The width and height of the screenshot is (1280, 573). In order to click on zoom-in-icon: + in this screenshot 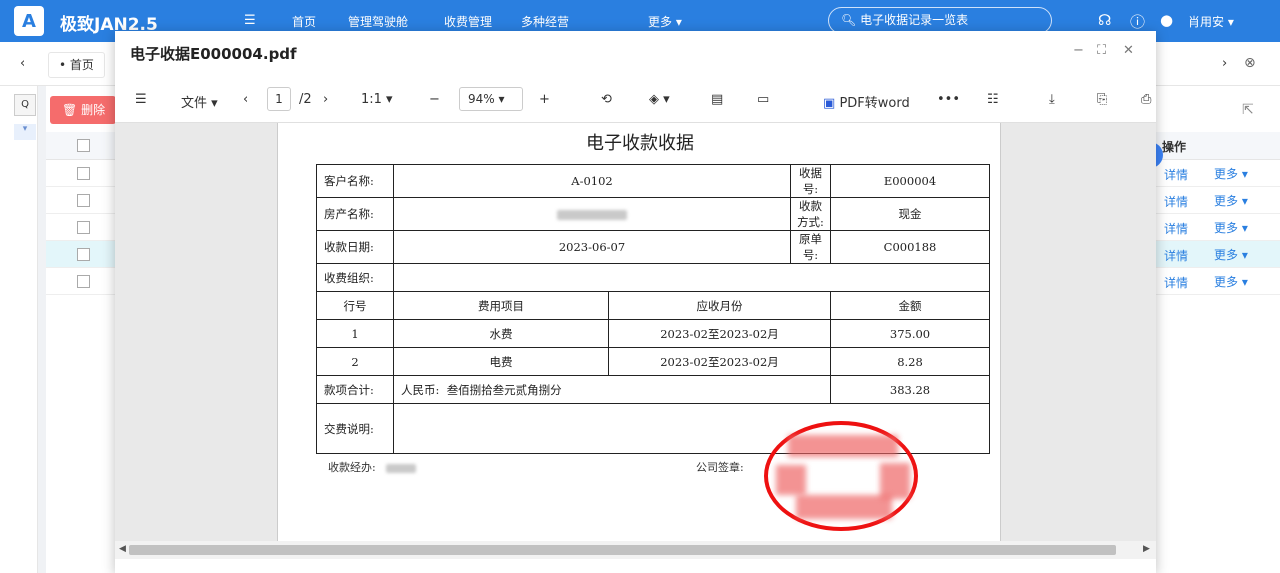, I will do `click(544, 99)`.